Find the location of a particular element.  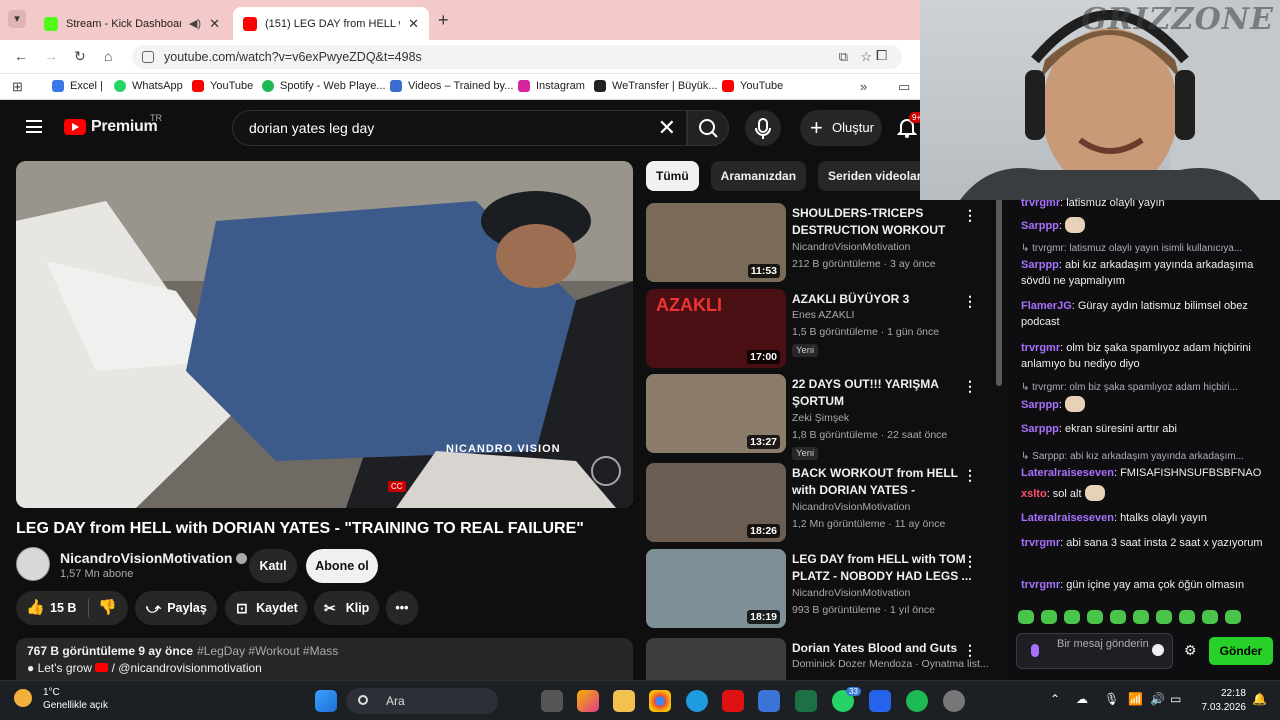

notification-center-icon: 🔔 is located at coordinates (1259, 699).